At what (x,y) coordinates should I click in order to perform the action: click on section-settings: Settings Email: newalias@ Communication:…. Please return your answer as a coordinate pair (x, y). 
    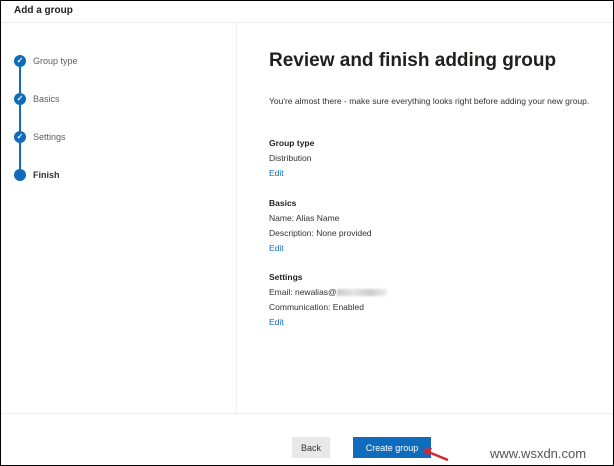
    Looking at the image, I should click on (328, 300).